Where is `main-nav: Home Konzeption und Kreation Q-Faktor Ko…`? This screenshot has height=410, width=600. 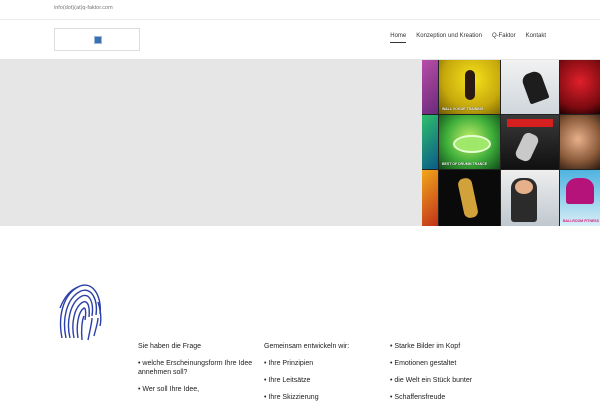 main-nav: Home Konzeption und Kreation Q-Faktor Ko… is located at coordinates (468, 38).